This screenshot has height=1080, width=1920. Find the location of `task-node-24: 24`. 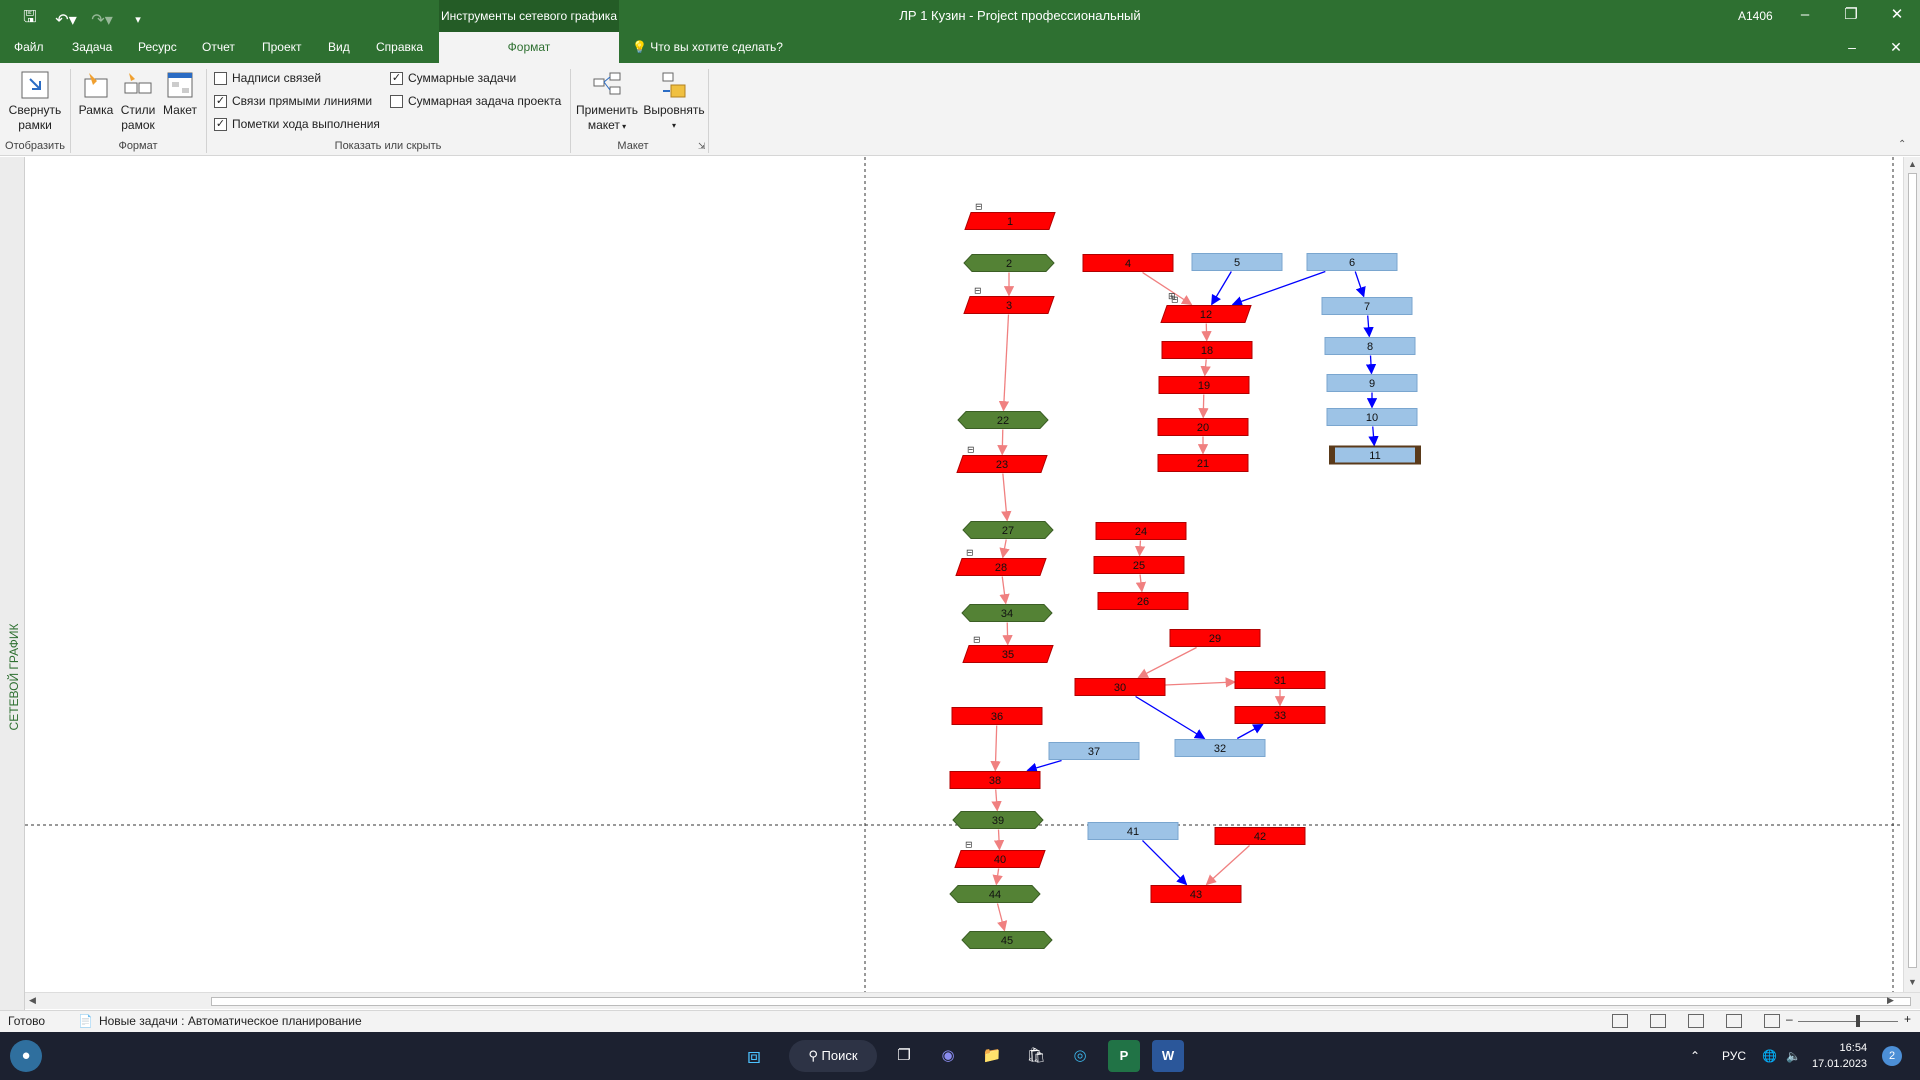

task-node-24: 24 is located at coordinates (1141, 531).